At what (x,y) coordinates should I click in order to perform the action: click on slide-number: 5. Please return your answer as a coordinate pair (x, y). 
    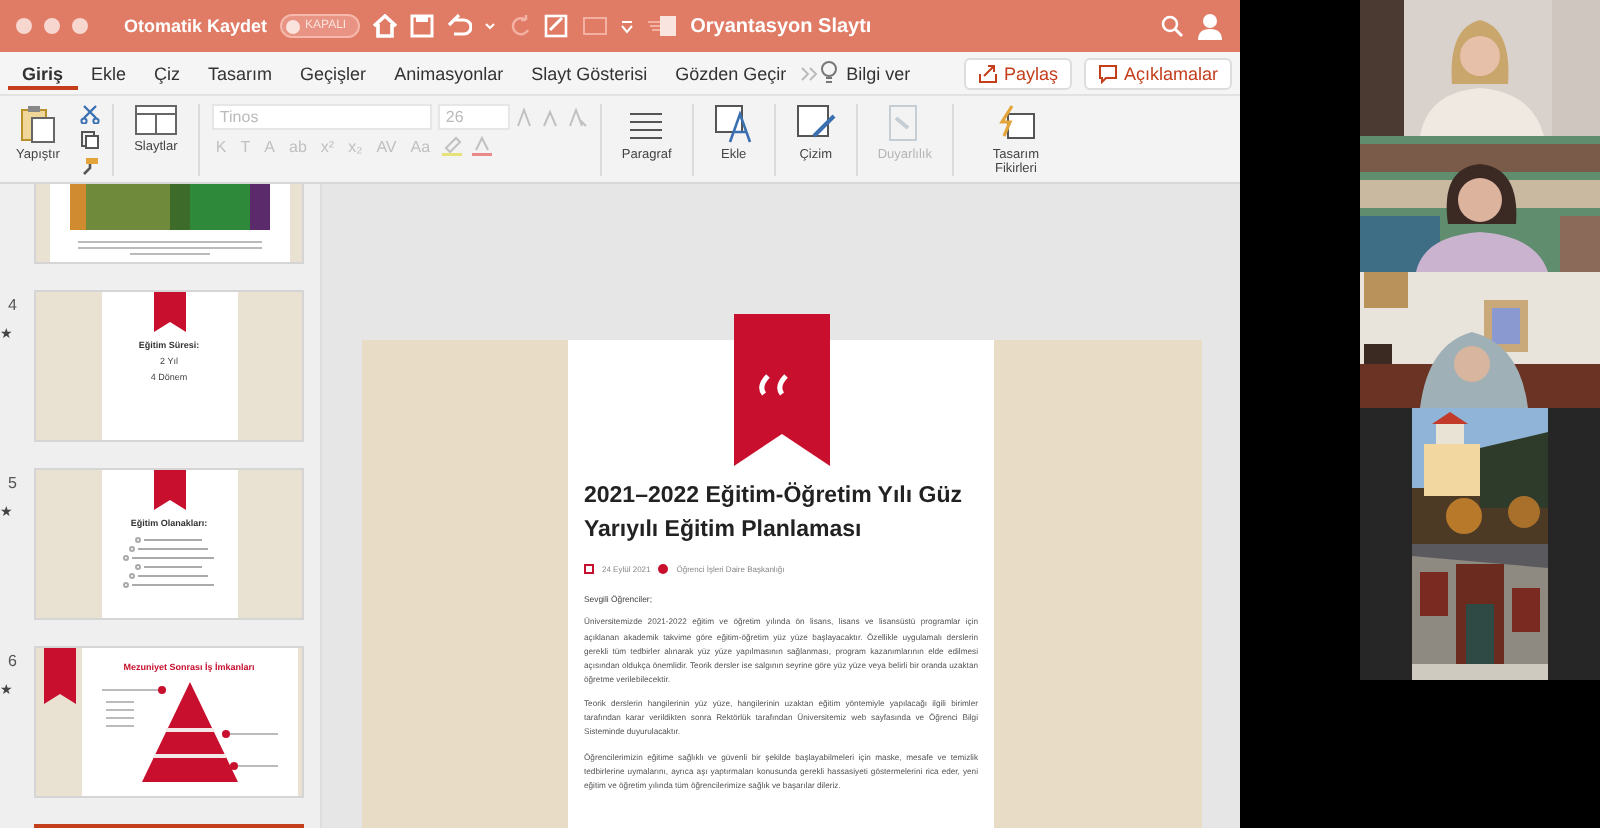
    Looking at the image, I should click on (11, 483).